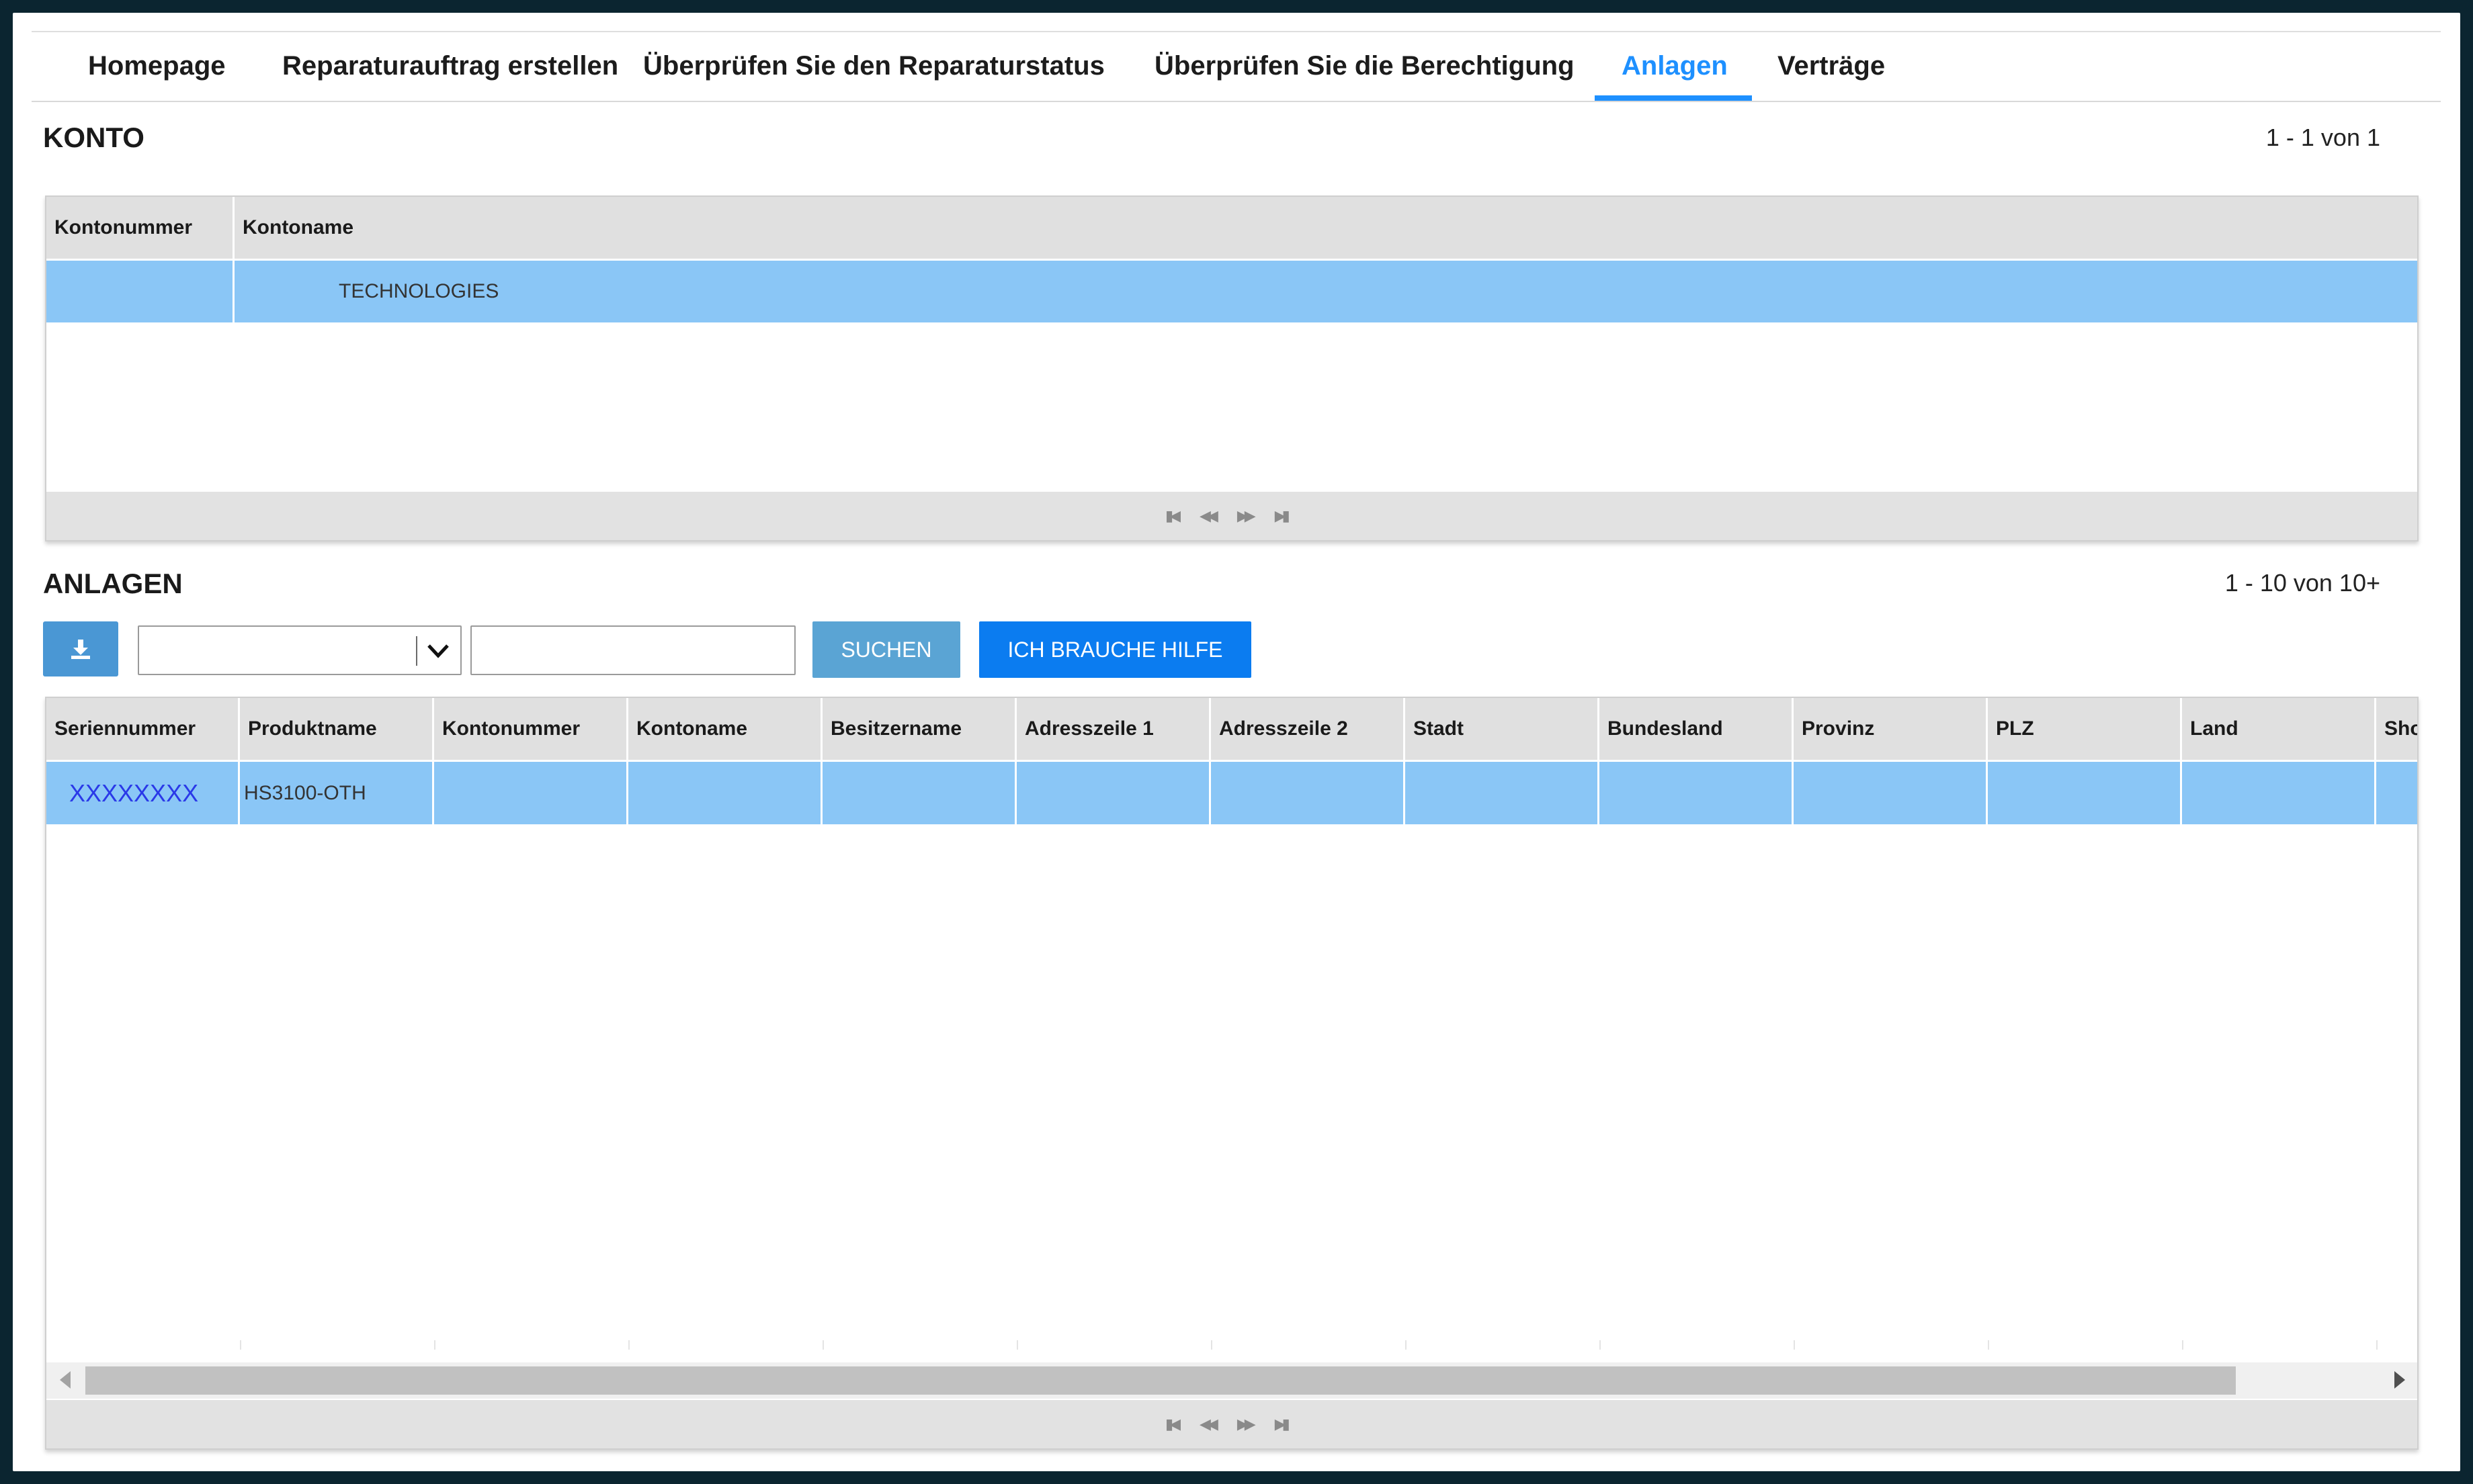 This screenshot has height=1484, width=2473. Describe the element at coordinates (300, 650) in the screenshot. I see `search-field-select` at that location.